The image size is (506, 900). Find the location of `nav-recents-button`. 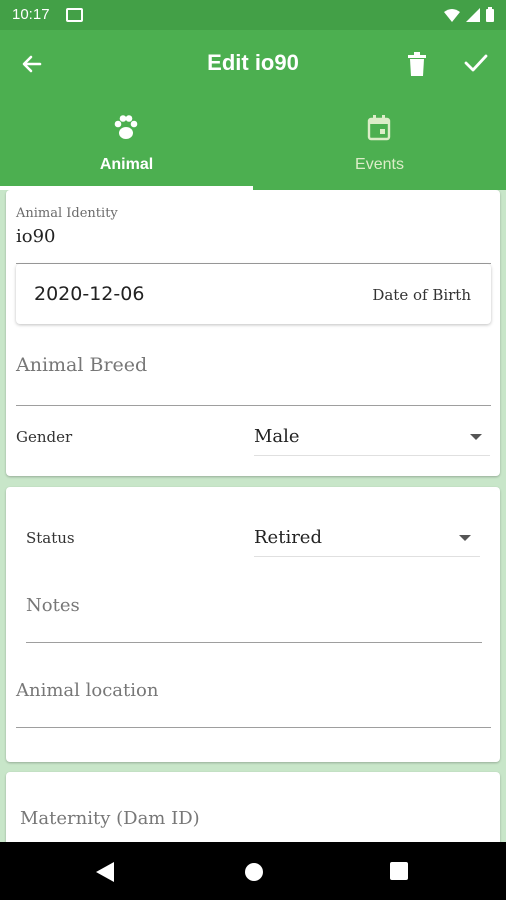

nav-recents-button is located at coordinates (399, 873).